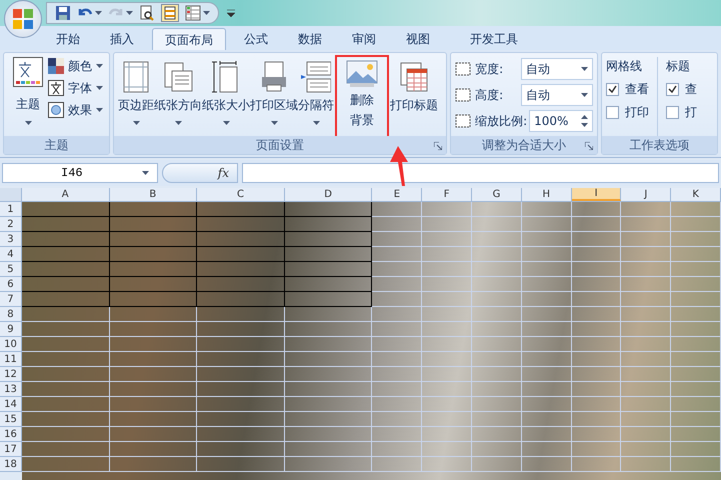 This screenshot has height=480, width=721. What do you see at coordinates (68, 39) in the screenshot?
I see `ribbon-tab: 开始` at bounding box center [68, 39].